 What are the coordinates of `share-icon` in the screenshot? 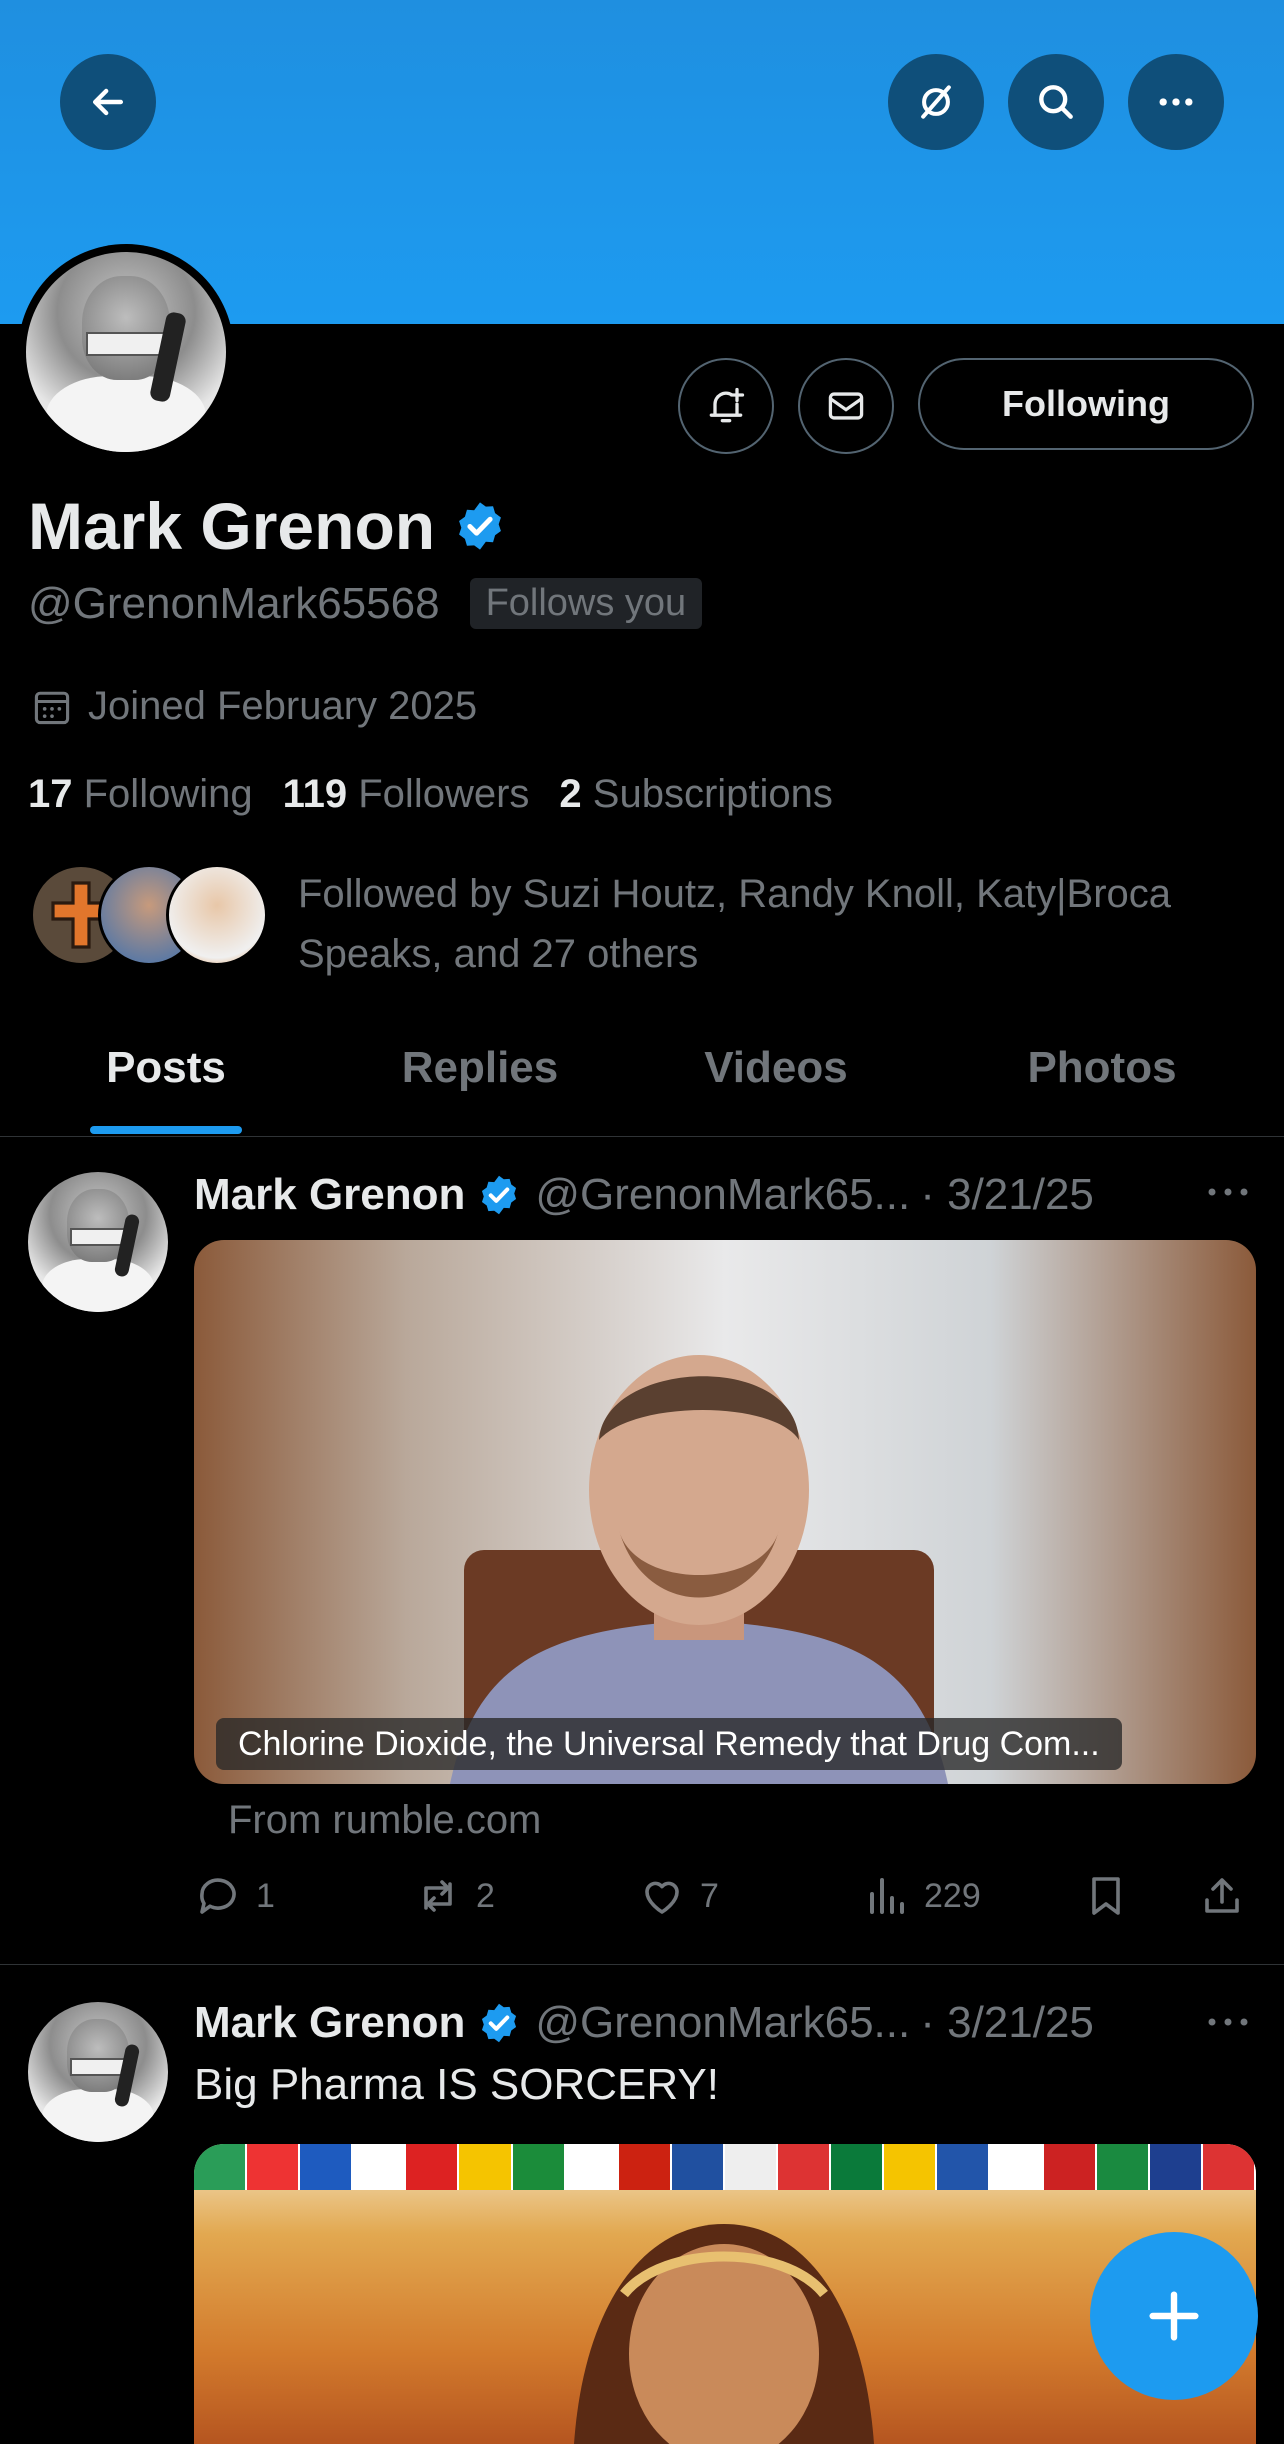 It's located at (1222, 1895).